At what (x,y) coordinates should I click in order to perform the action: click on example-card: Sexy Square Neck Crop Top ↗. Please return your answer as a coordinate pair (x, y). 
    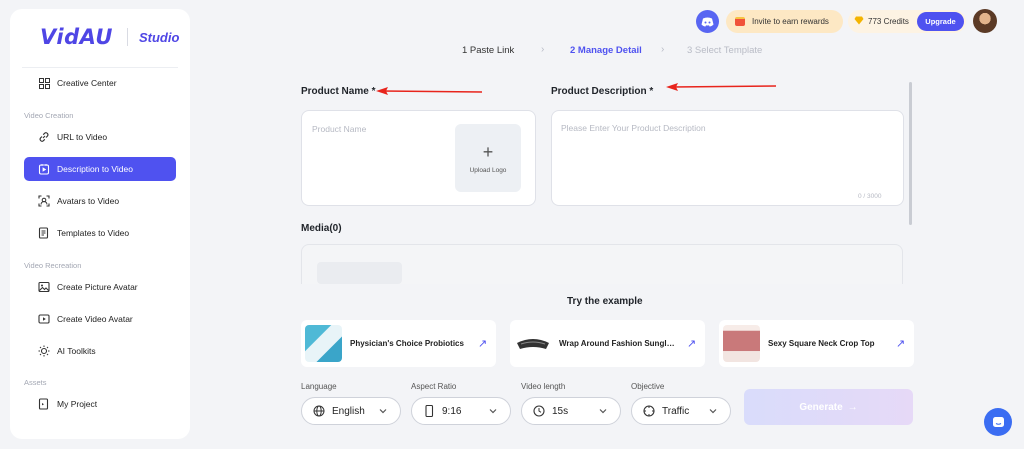
    Looking at the image, I should click on (816, 343).